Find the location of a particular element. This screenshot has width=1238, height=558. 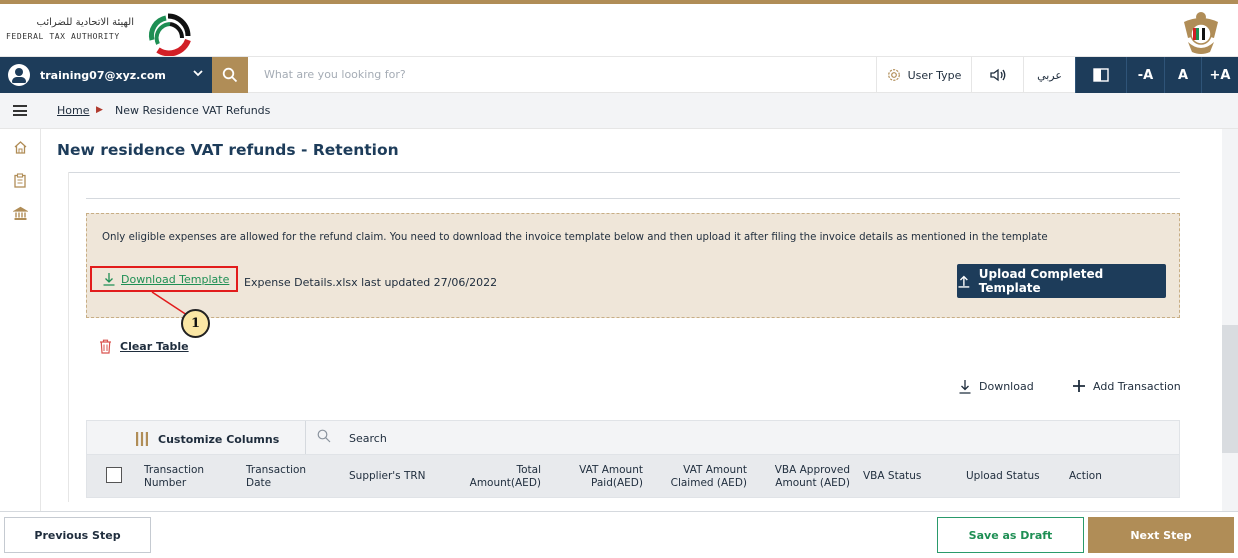

column-header-total-amount: Total Amount(AED) is located at coordinates (499, 477).